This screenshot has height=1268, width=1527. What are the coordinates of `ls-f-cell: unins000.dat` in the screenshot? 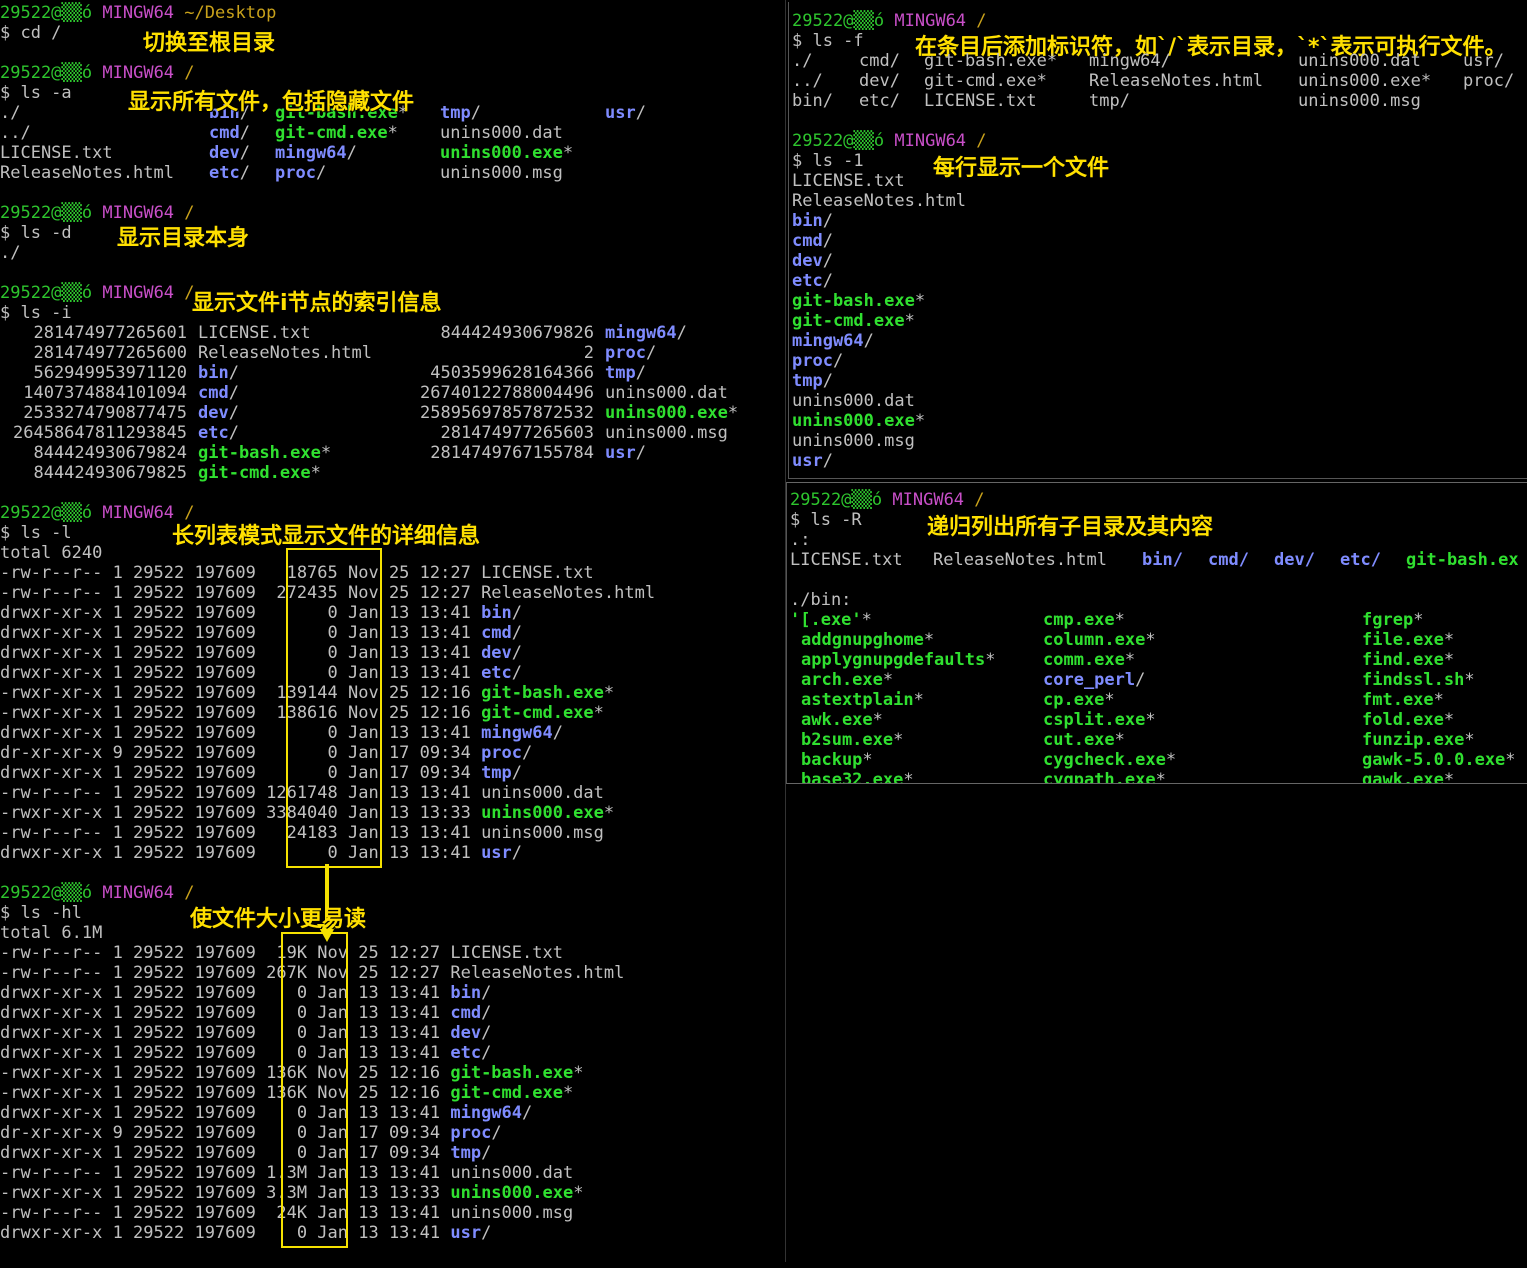 It's located at (1359, 61).